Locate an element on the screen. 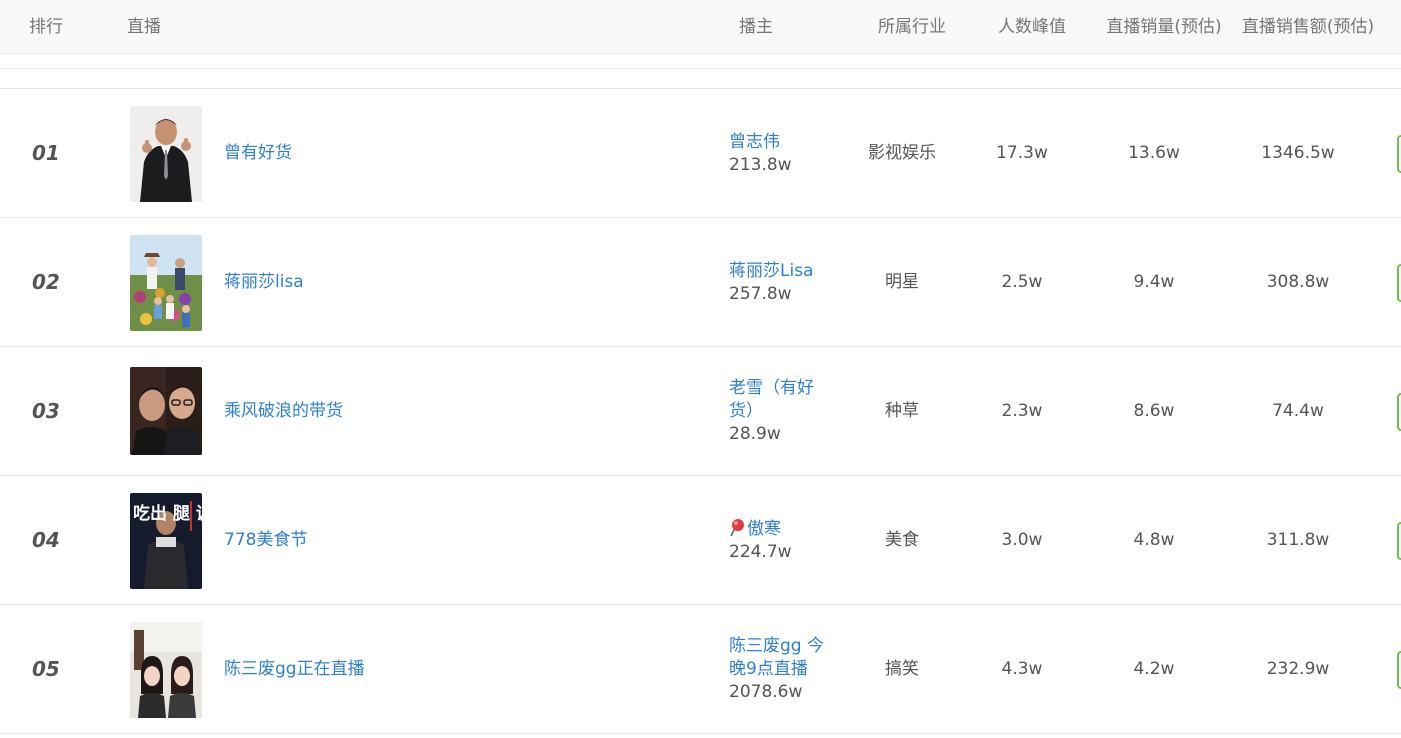 The height and width of the screenshot is (738, 1401). rank-number: 02 is located at coordinates (46, 282).